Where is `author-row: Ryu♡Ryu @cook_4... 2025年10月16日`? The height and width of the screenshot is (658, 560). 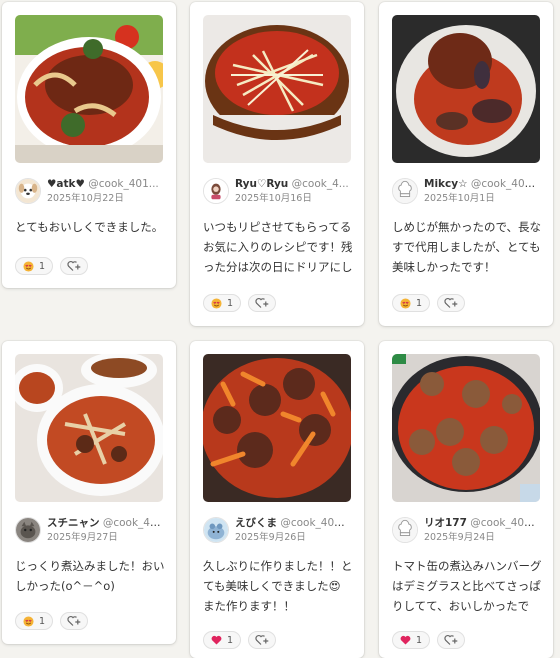
author-row: Ryu♡Ryu @cook_4... 2025年10月16日 is located at coordinates (277, 191).